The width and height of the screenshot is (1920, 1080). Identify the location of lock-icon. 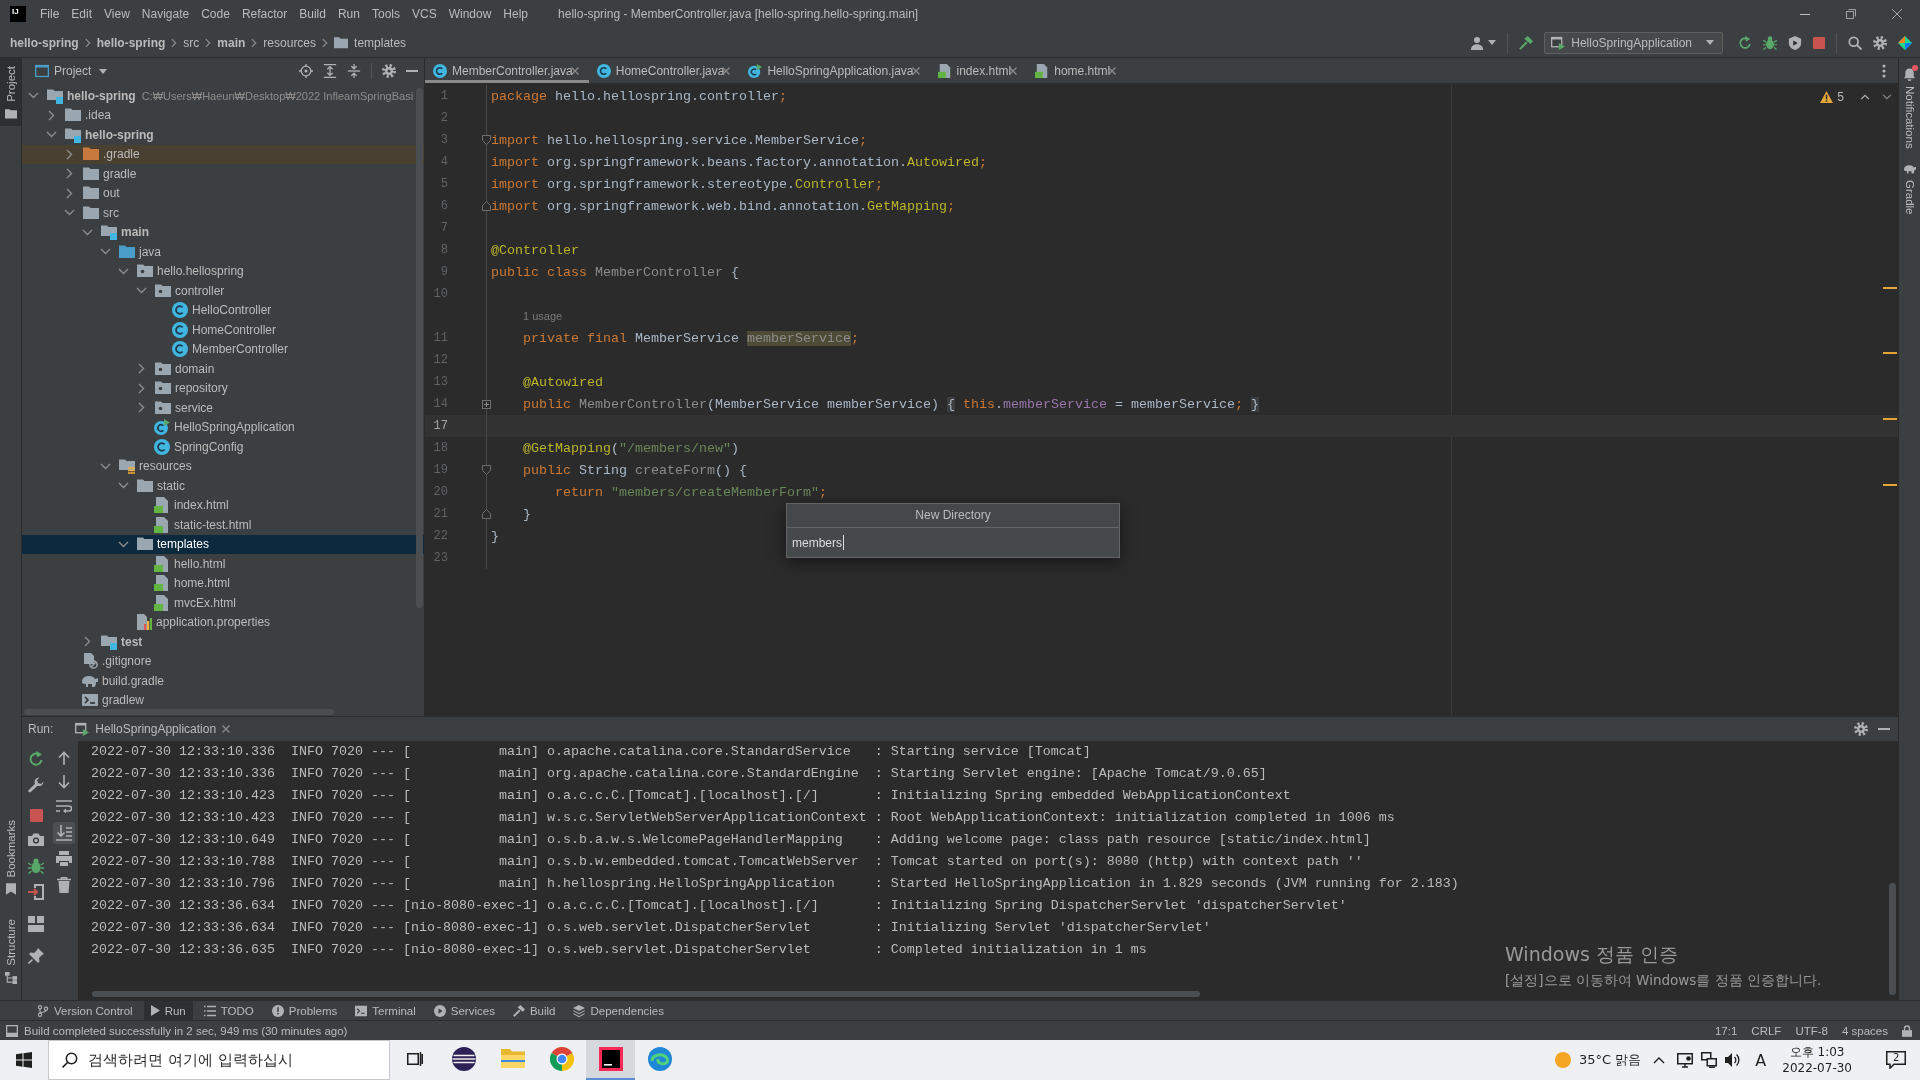
(1907, 1030).